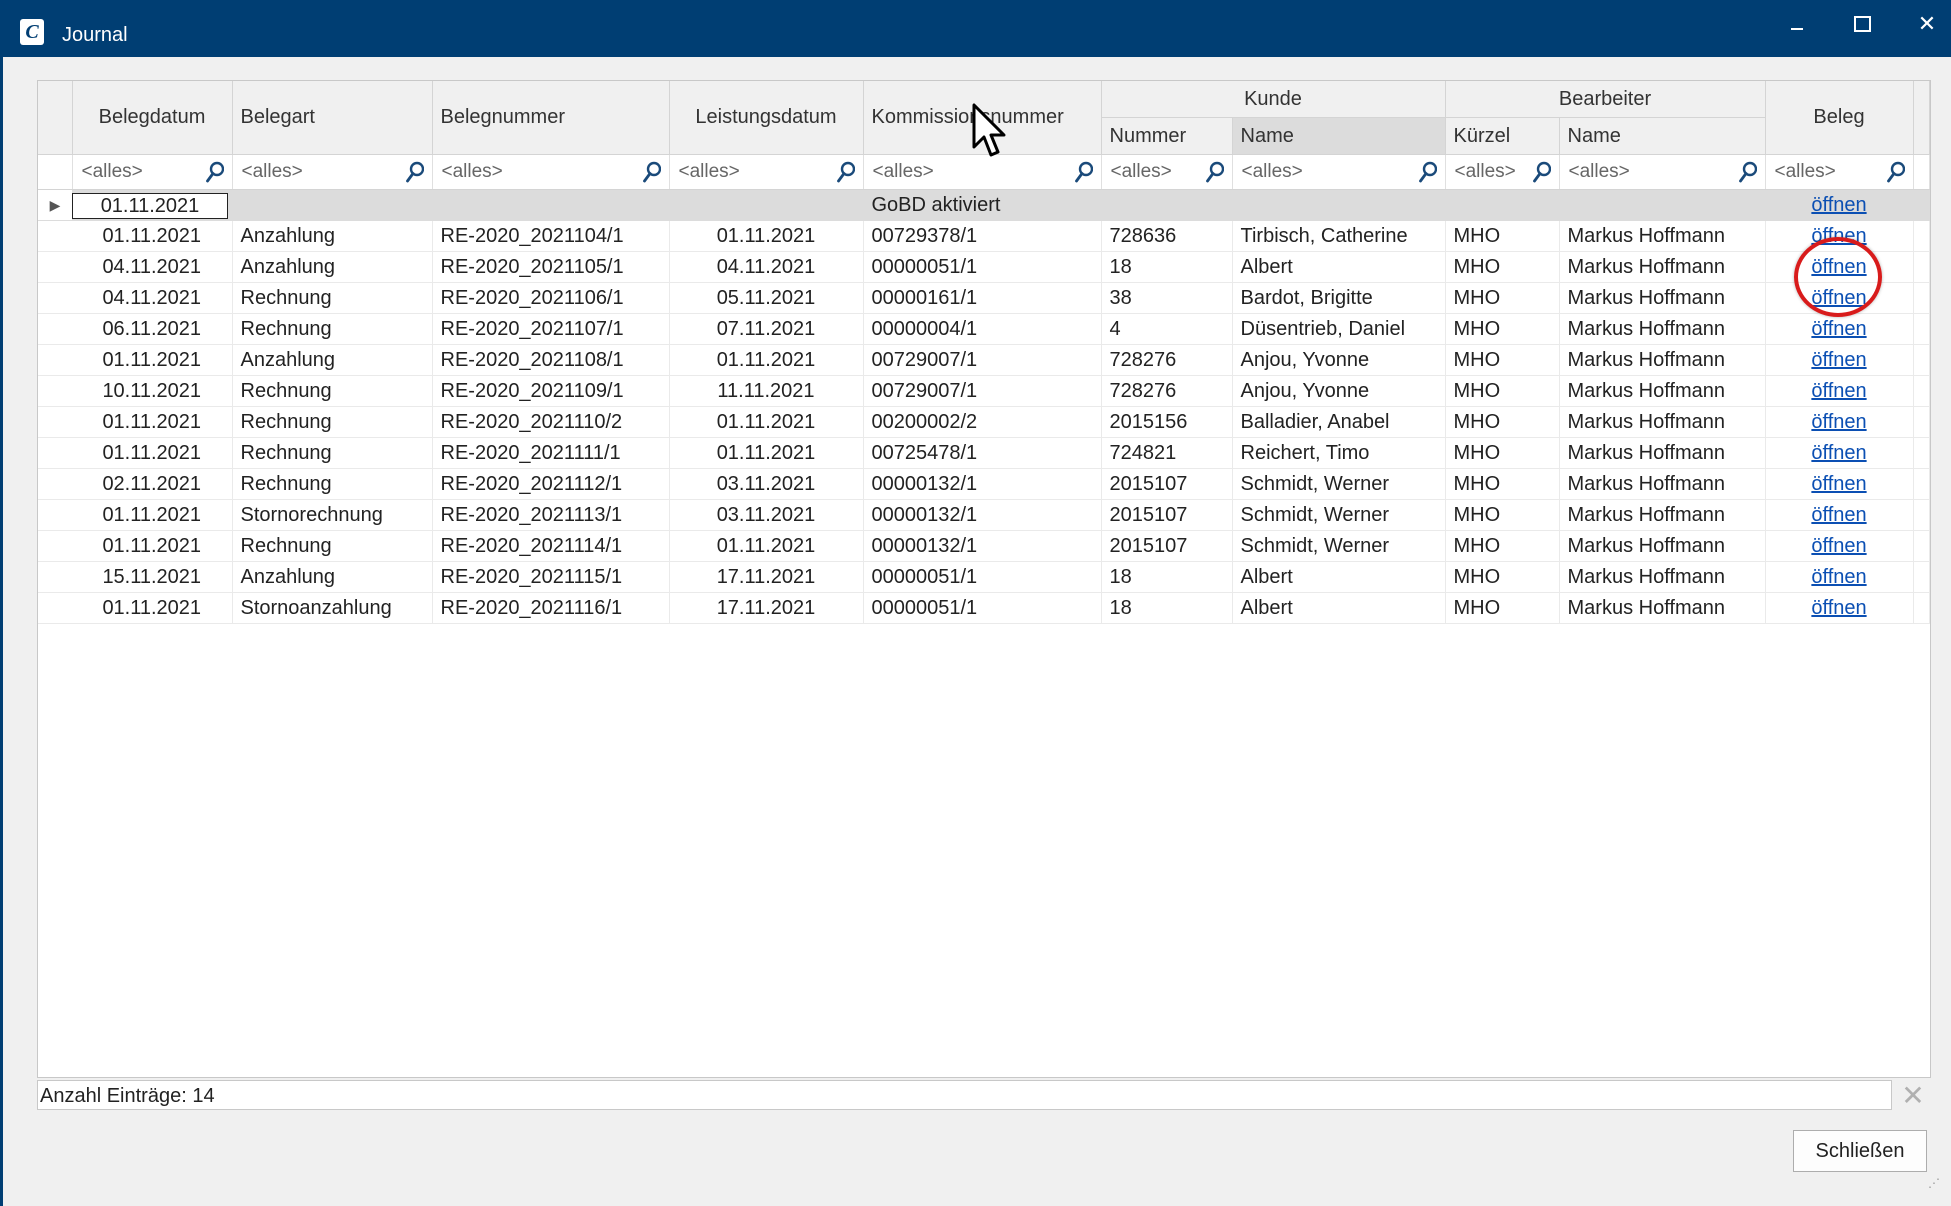 Image resolution: width=1951 pixels, height=1206 pixels. Describe the element at coordinates (984, 205) in the screenshot. I see `group-row: ▶ 01.11.2021 GoBD aktiviert öffnen` at that location.